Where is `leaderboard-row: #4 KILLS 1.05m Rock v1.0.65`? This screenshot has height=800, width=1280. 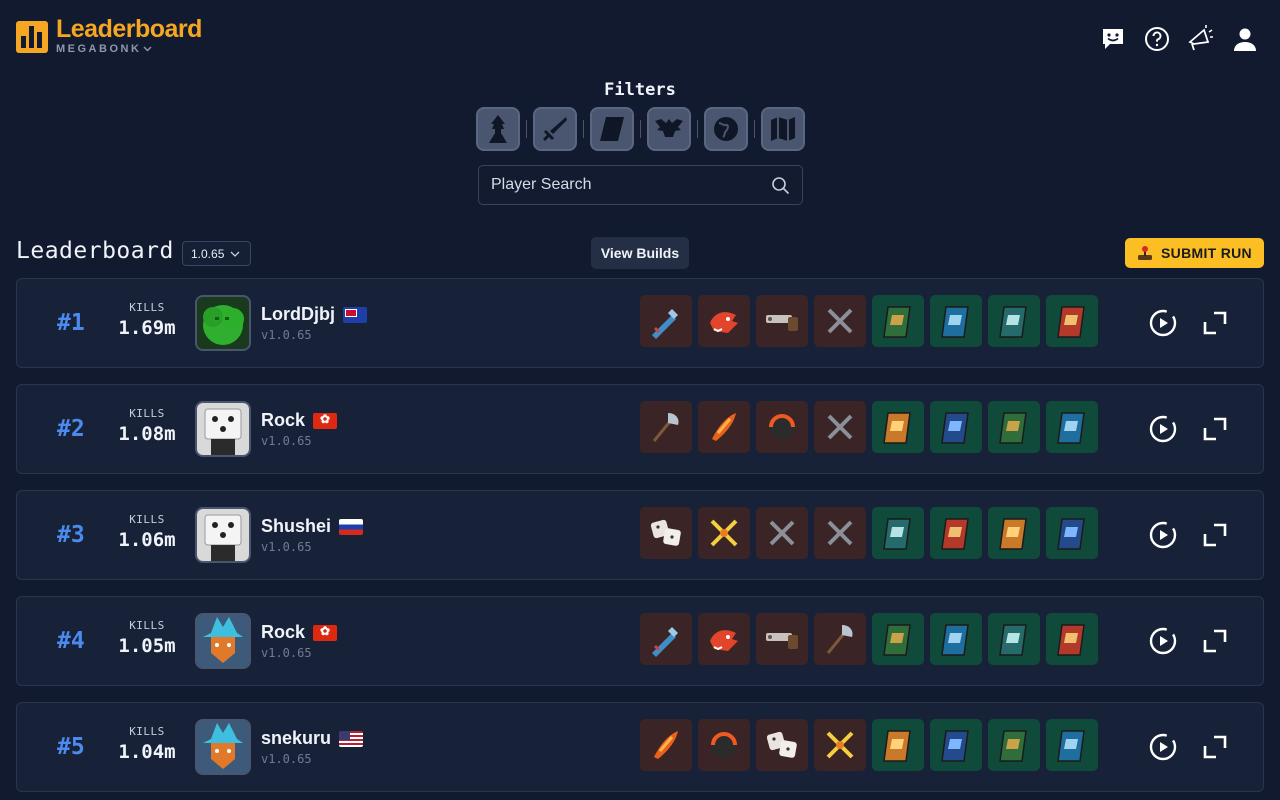
leaderboard-row: #4 KILLS 1.05m Rock v1.0.65 is located at coordinates (640, 641).